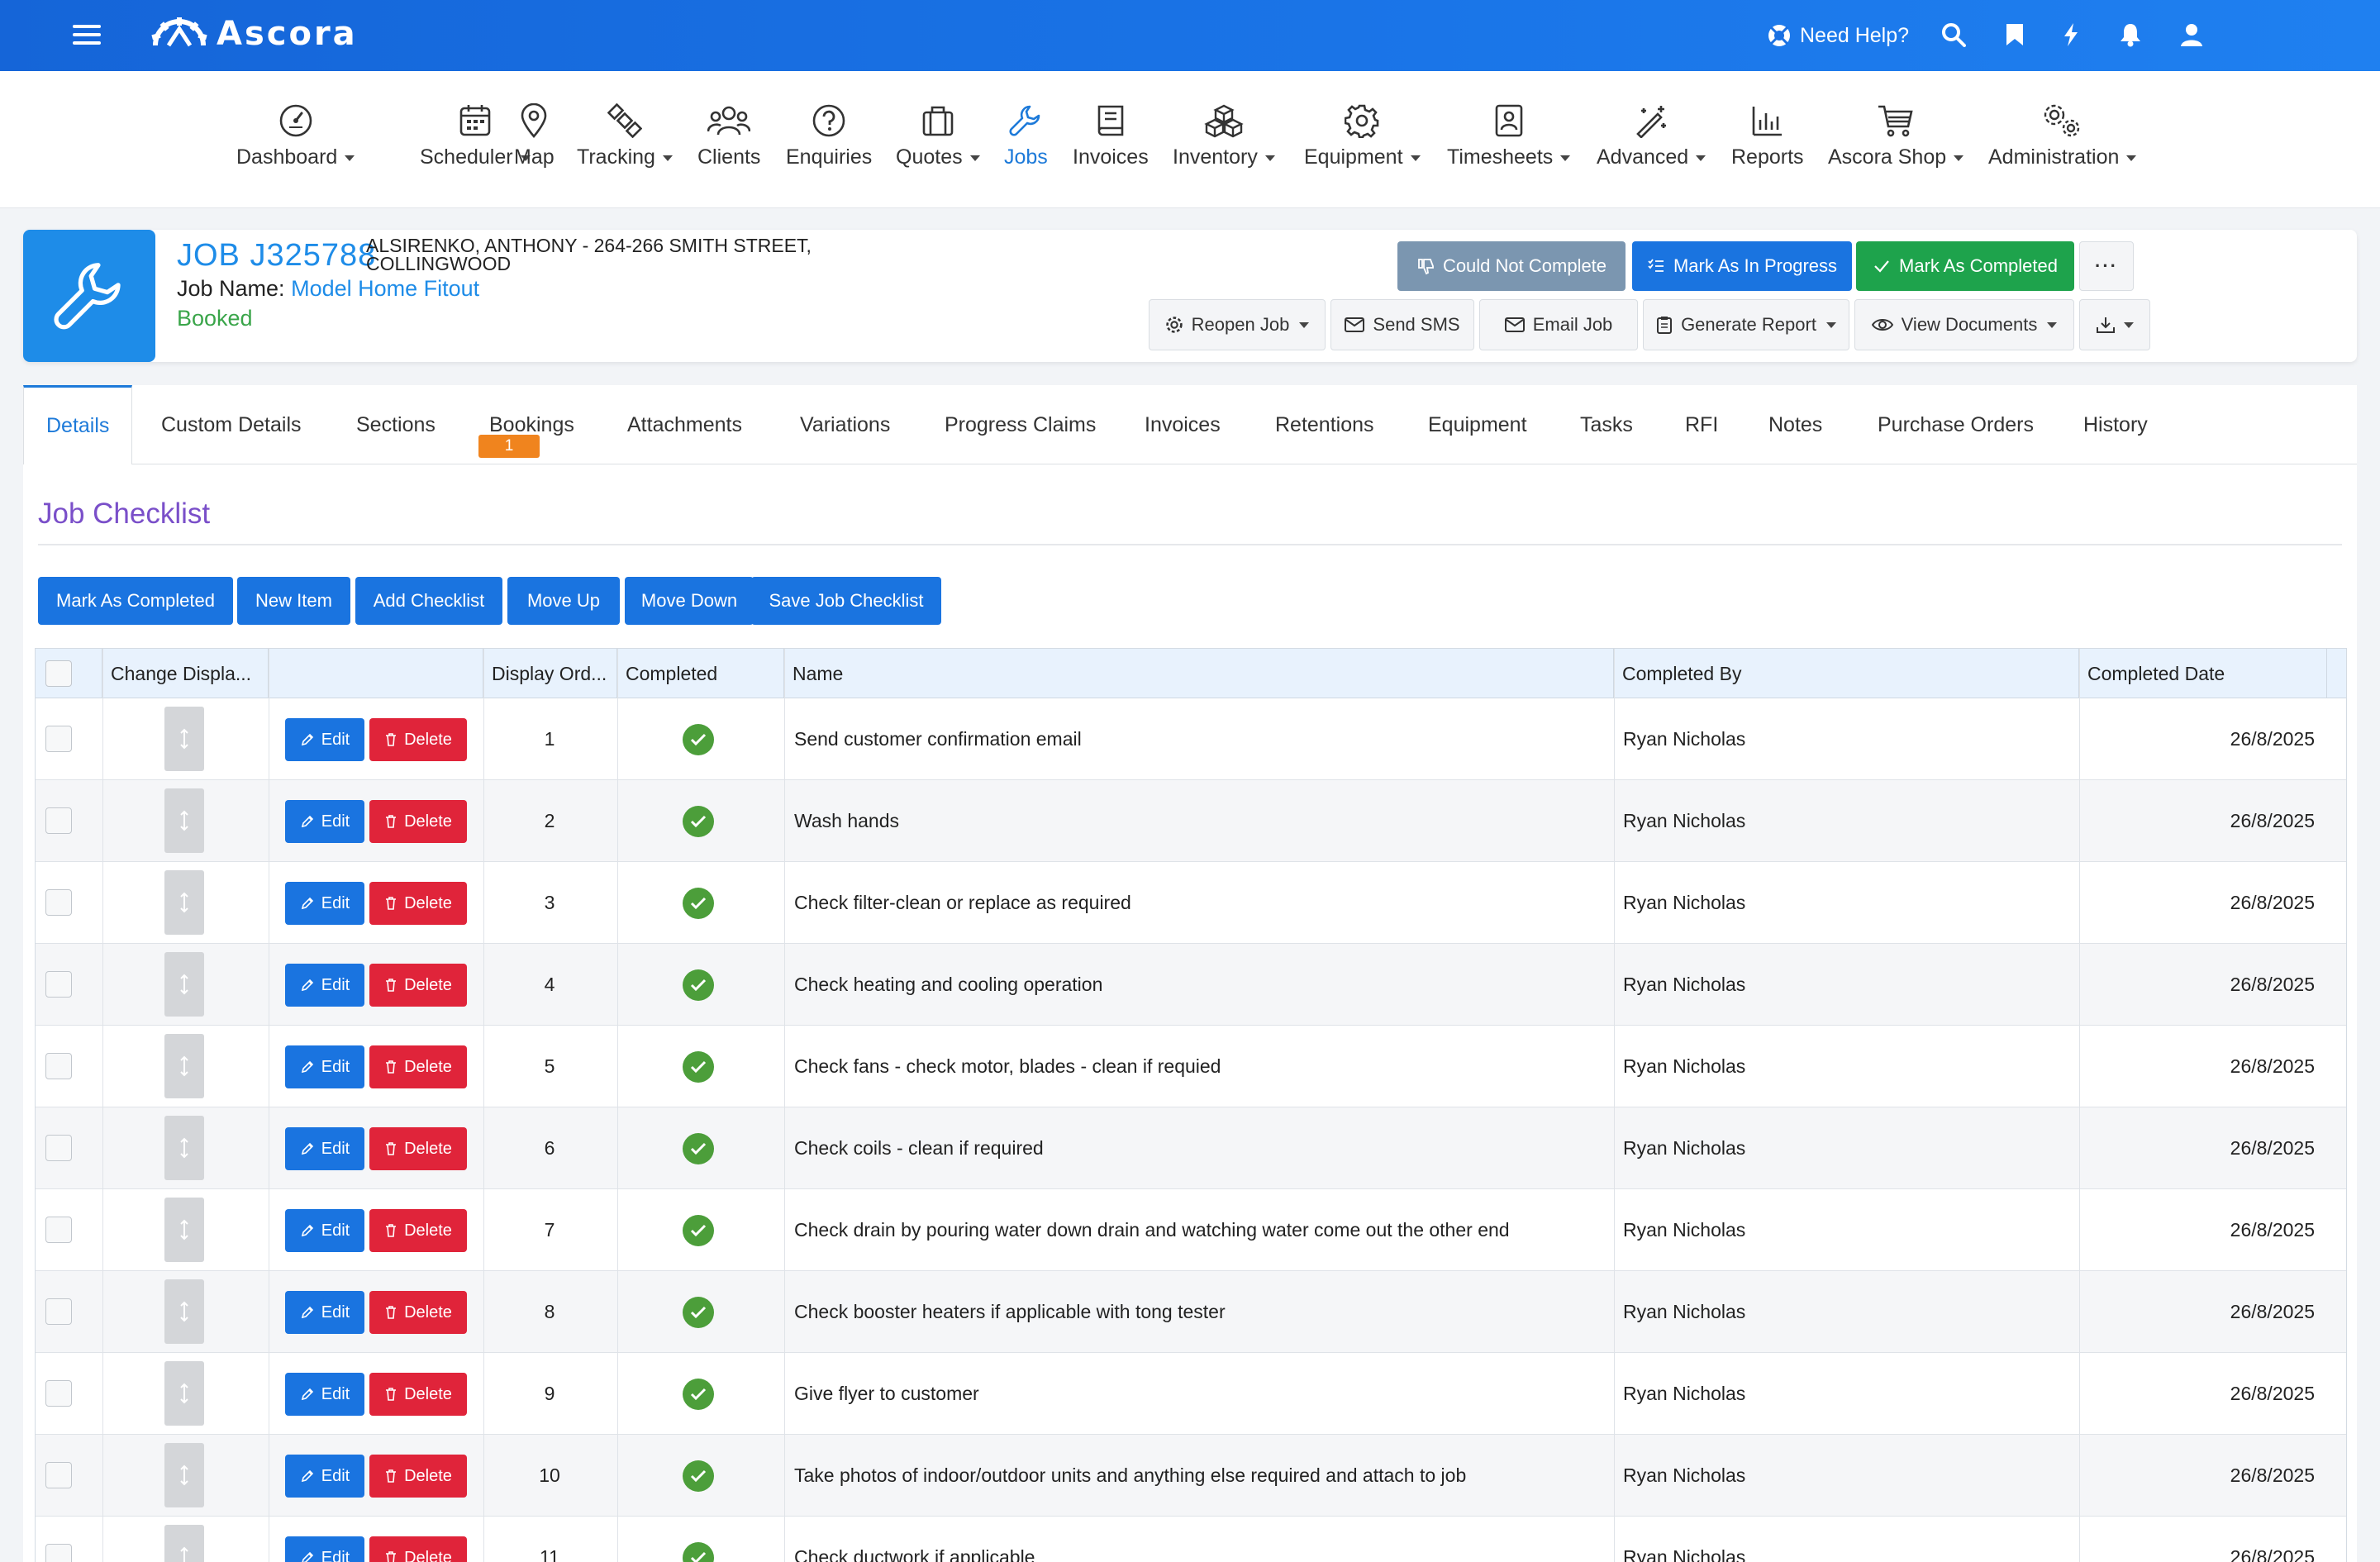 Image resolution: width=2380 pixels, height=1562 pixels. I want to click on tab-attachments: Attachments, so click(684, 424).